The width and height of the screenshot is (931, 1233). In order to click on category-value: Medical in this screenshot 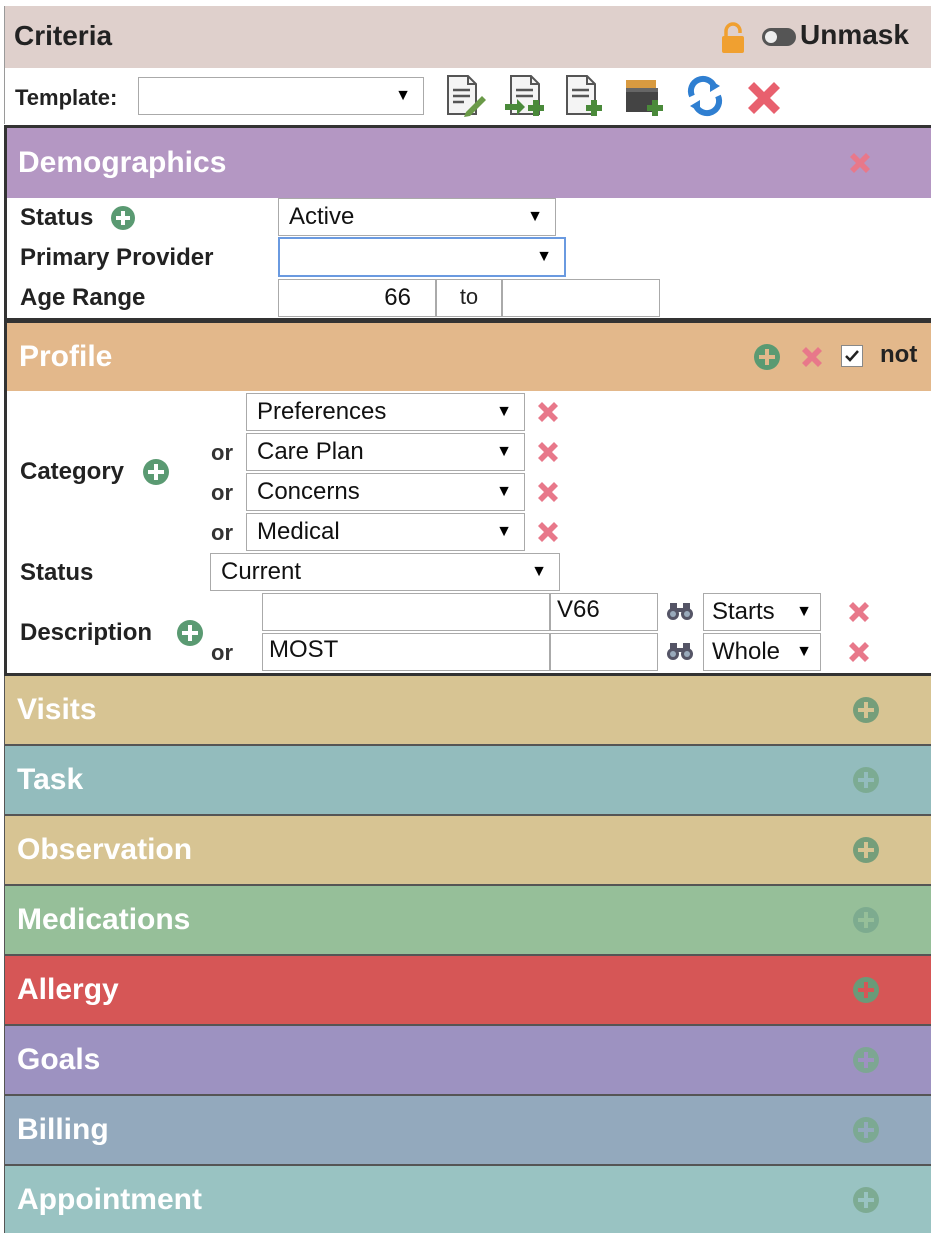, I will do `click(298, 531)`.